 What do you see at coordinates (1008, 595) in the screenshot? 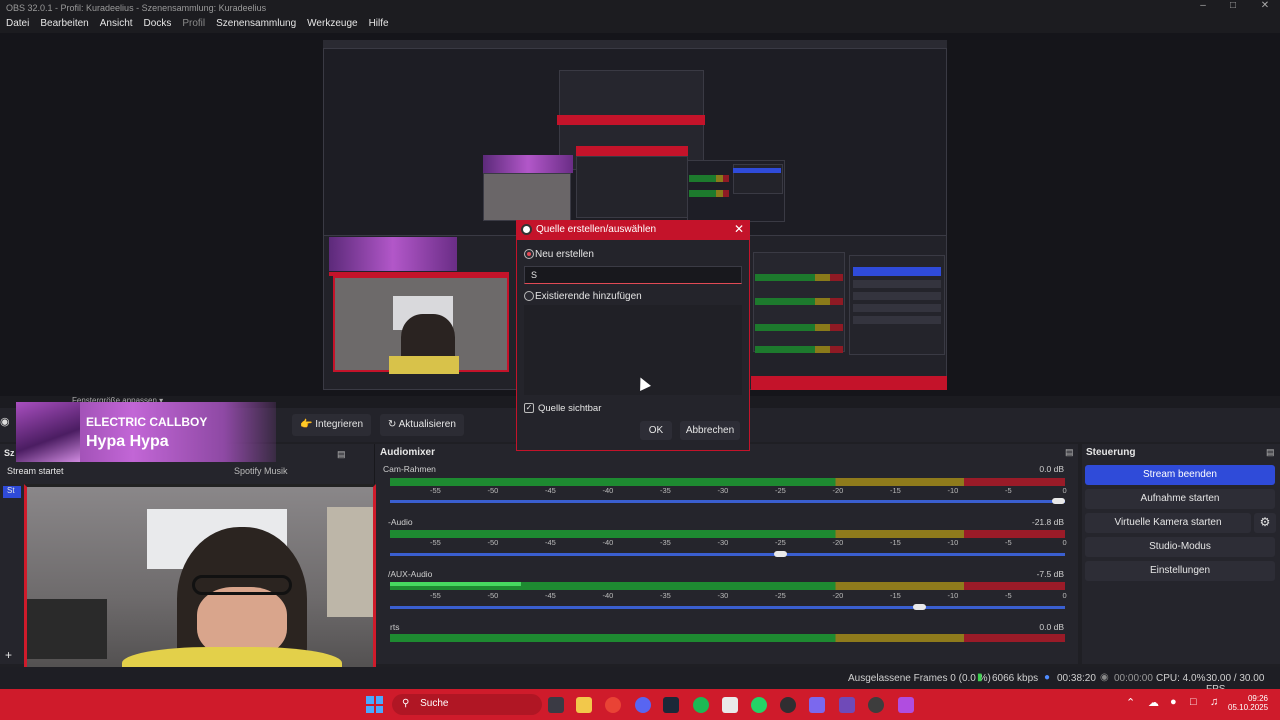
I see `meter-tick-label: -5` at bounding box center [1008, 595].